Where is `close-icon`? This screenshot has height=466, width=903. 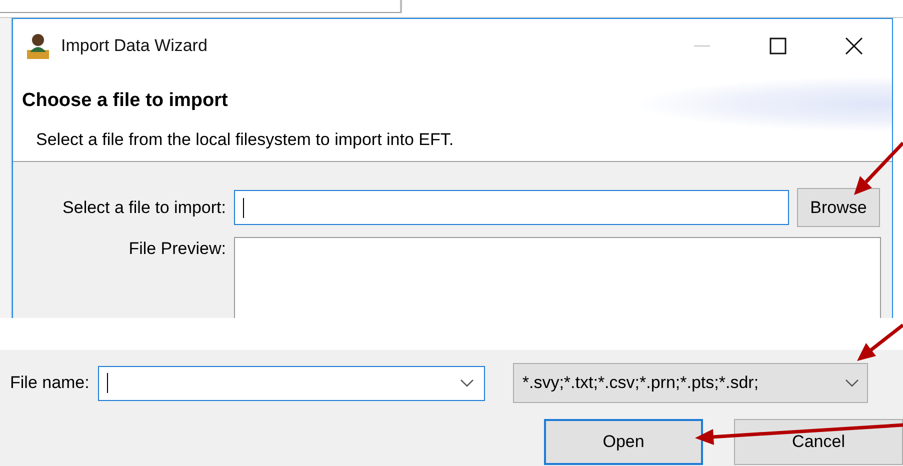 close-icon is located at coordinates (854, 45).